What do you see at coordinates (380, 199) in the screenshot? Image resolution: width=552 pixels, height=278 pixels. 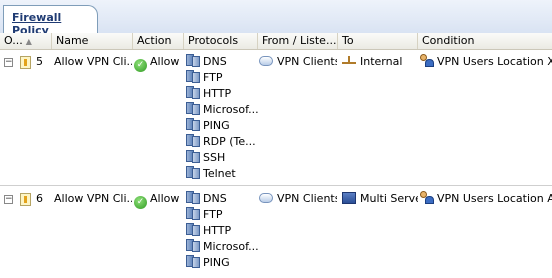 I see `rule-to: Multi Server` at bounding box center [380, 199].